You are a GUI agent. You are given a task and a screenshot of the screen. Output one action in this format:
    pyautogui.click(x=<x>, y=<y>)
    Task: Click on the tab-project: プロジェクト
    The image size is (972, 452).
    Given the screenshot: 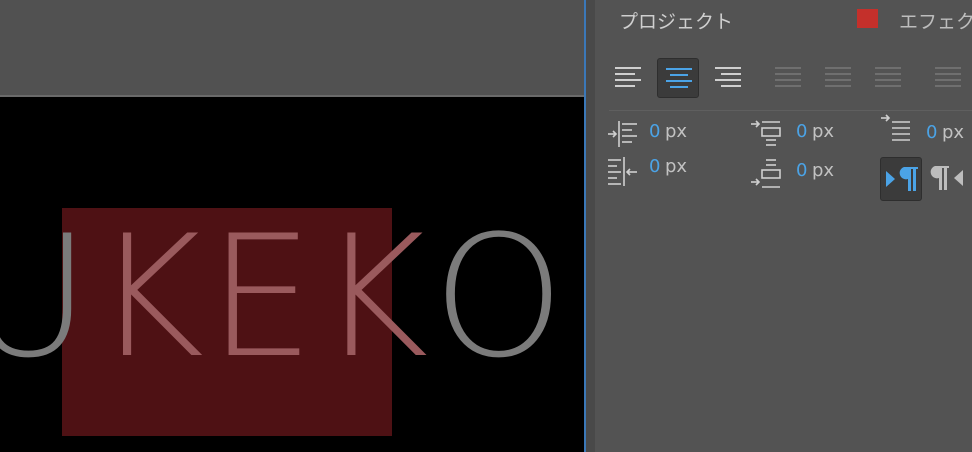 What is the action you would take?
    pyautogui.click(x=676, y=20)
    